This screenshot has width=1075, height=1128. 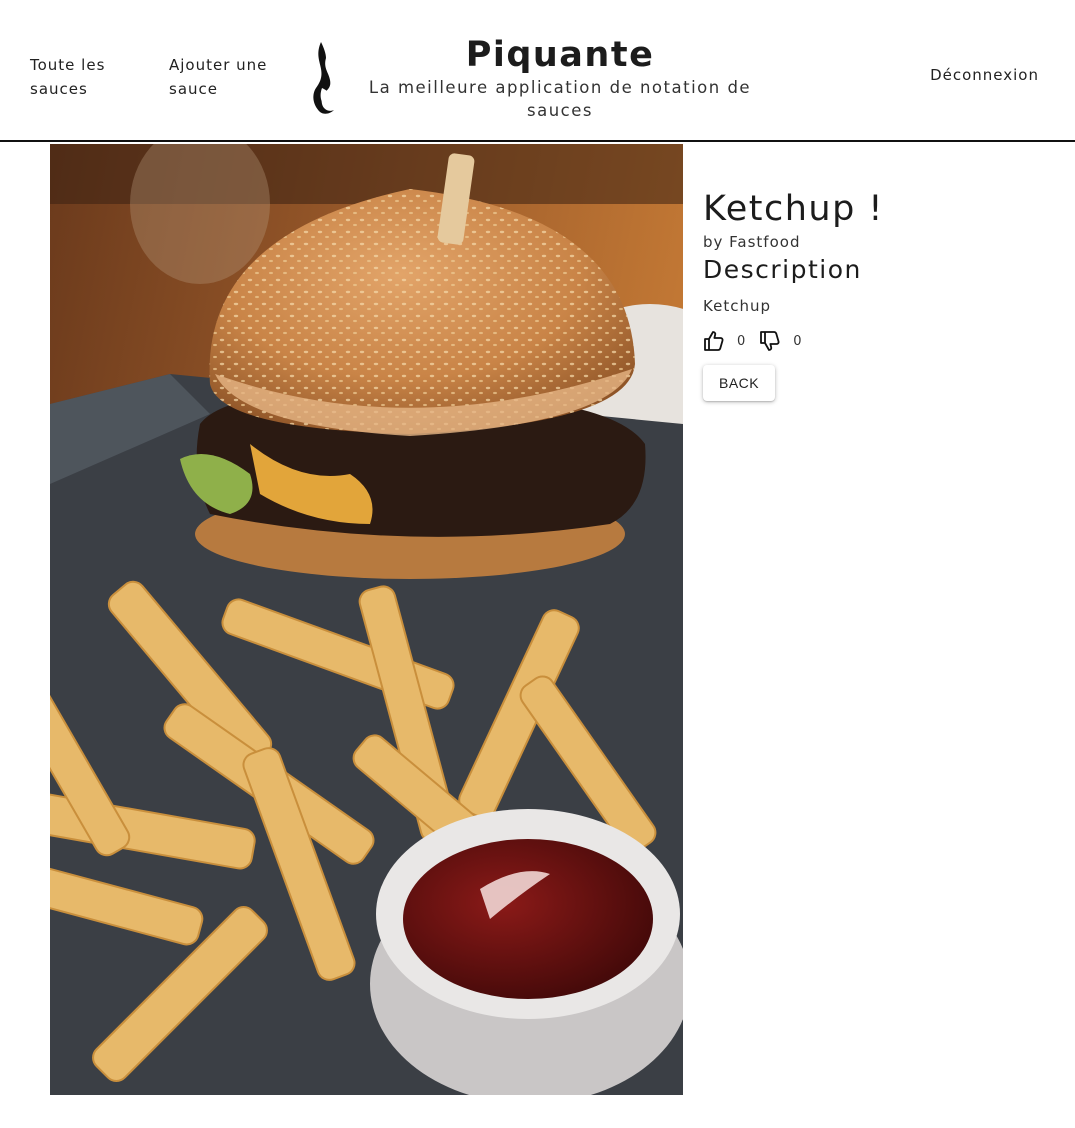 I want to click on description-text: Ketchup, so click(x=737, y=306).